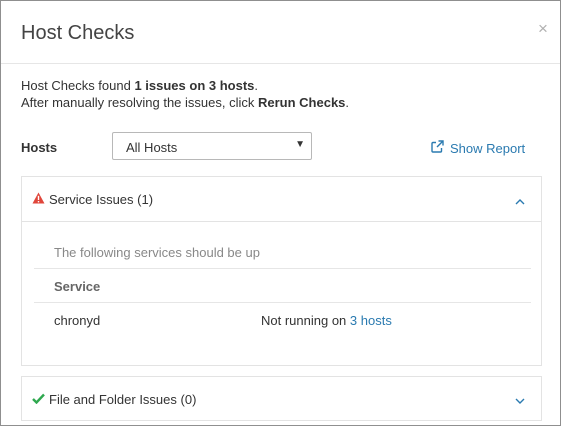 Image resolution: width=561 pixels, height=426 pixels. I want to click on summary-line-1-prefix: Host Checks found, so click(78, 85).